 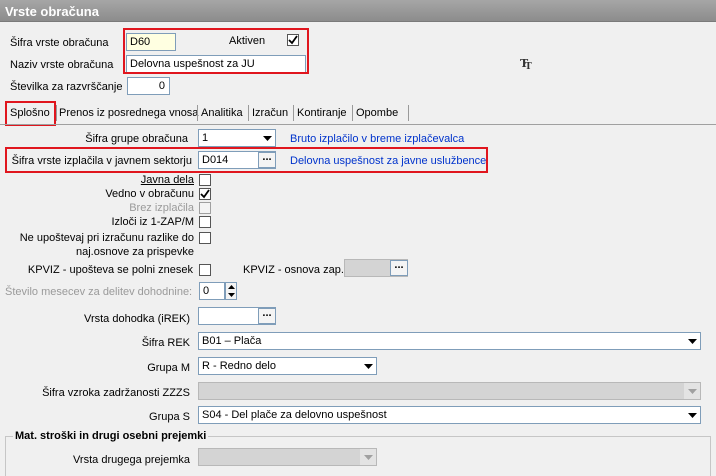 What do you see at coordinates (137, 319) in the screenshot?
I see `vrsta-dohodka-label: Vrsta dohodka (iREK)` at bounding box center [137, 319].